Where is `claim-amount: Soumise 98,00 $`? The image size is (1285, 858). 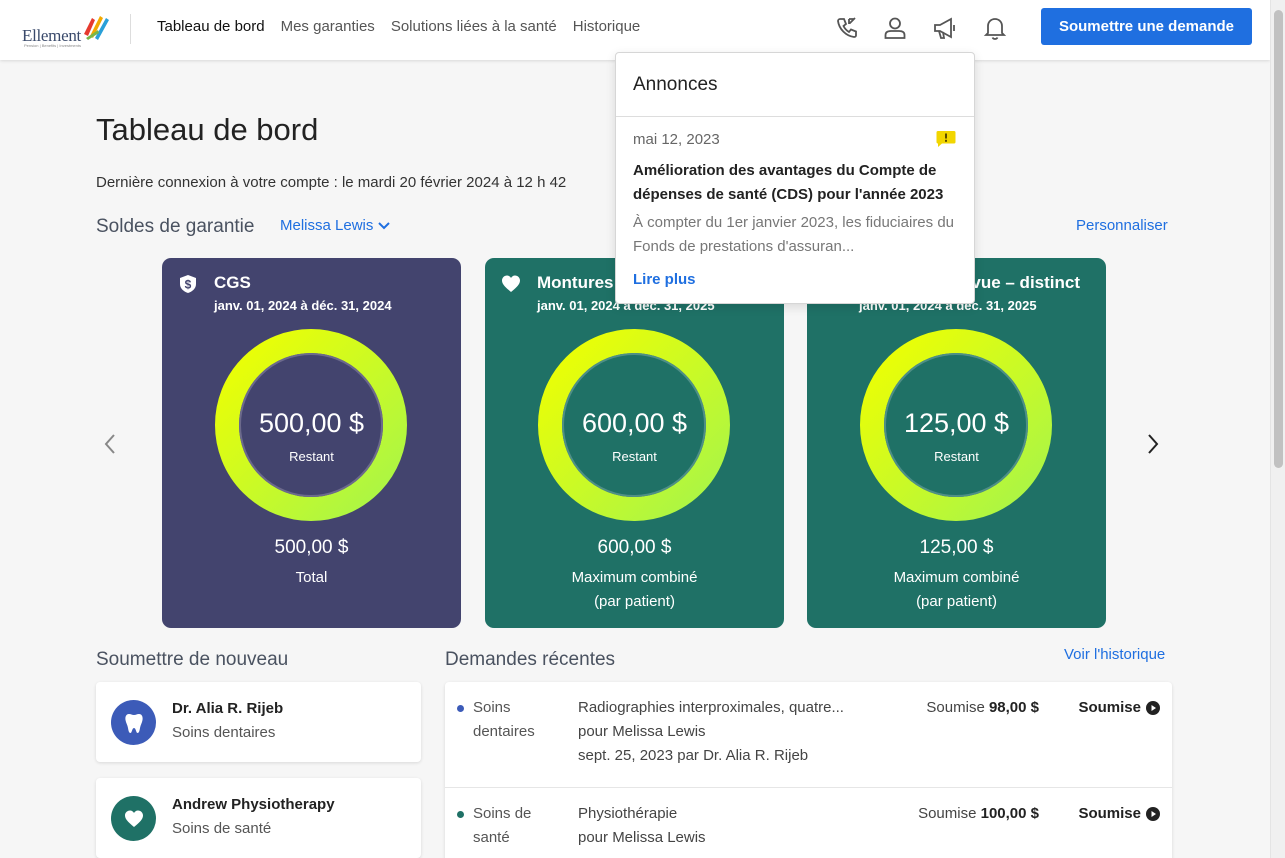 claim-amount: Soumise 98,00 $ is located at coordinates (982, 708).